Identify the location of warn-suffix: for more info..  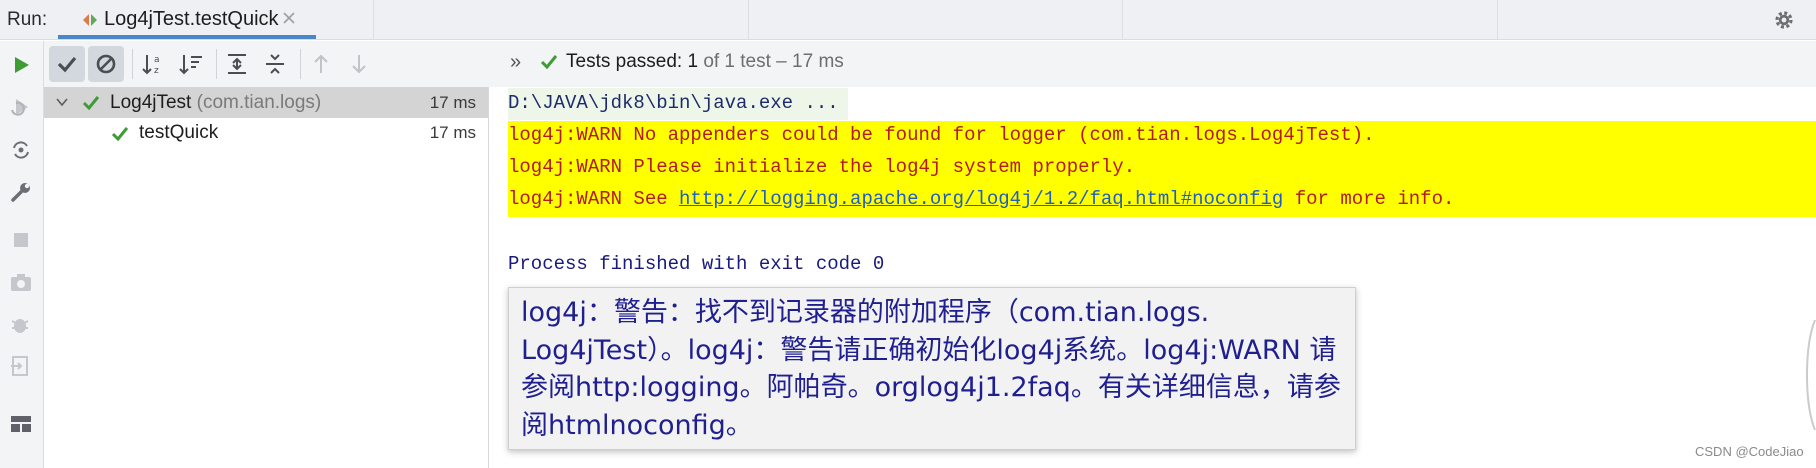
(1369, 199).